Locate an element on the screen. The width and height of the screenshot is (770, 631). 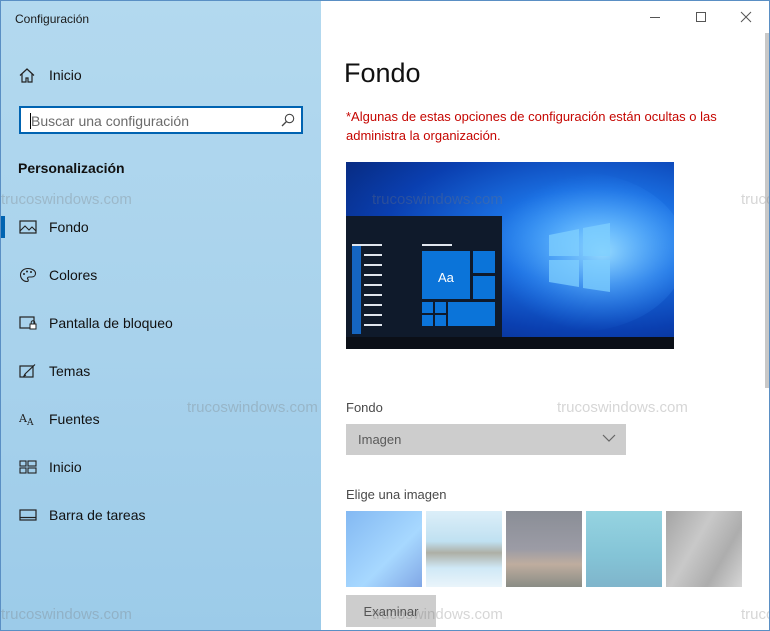
minimize-button is located at coordinates (655, 17).